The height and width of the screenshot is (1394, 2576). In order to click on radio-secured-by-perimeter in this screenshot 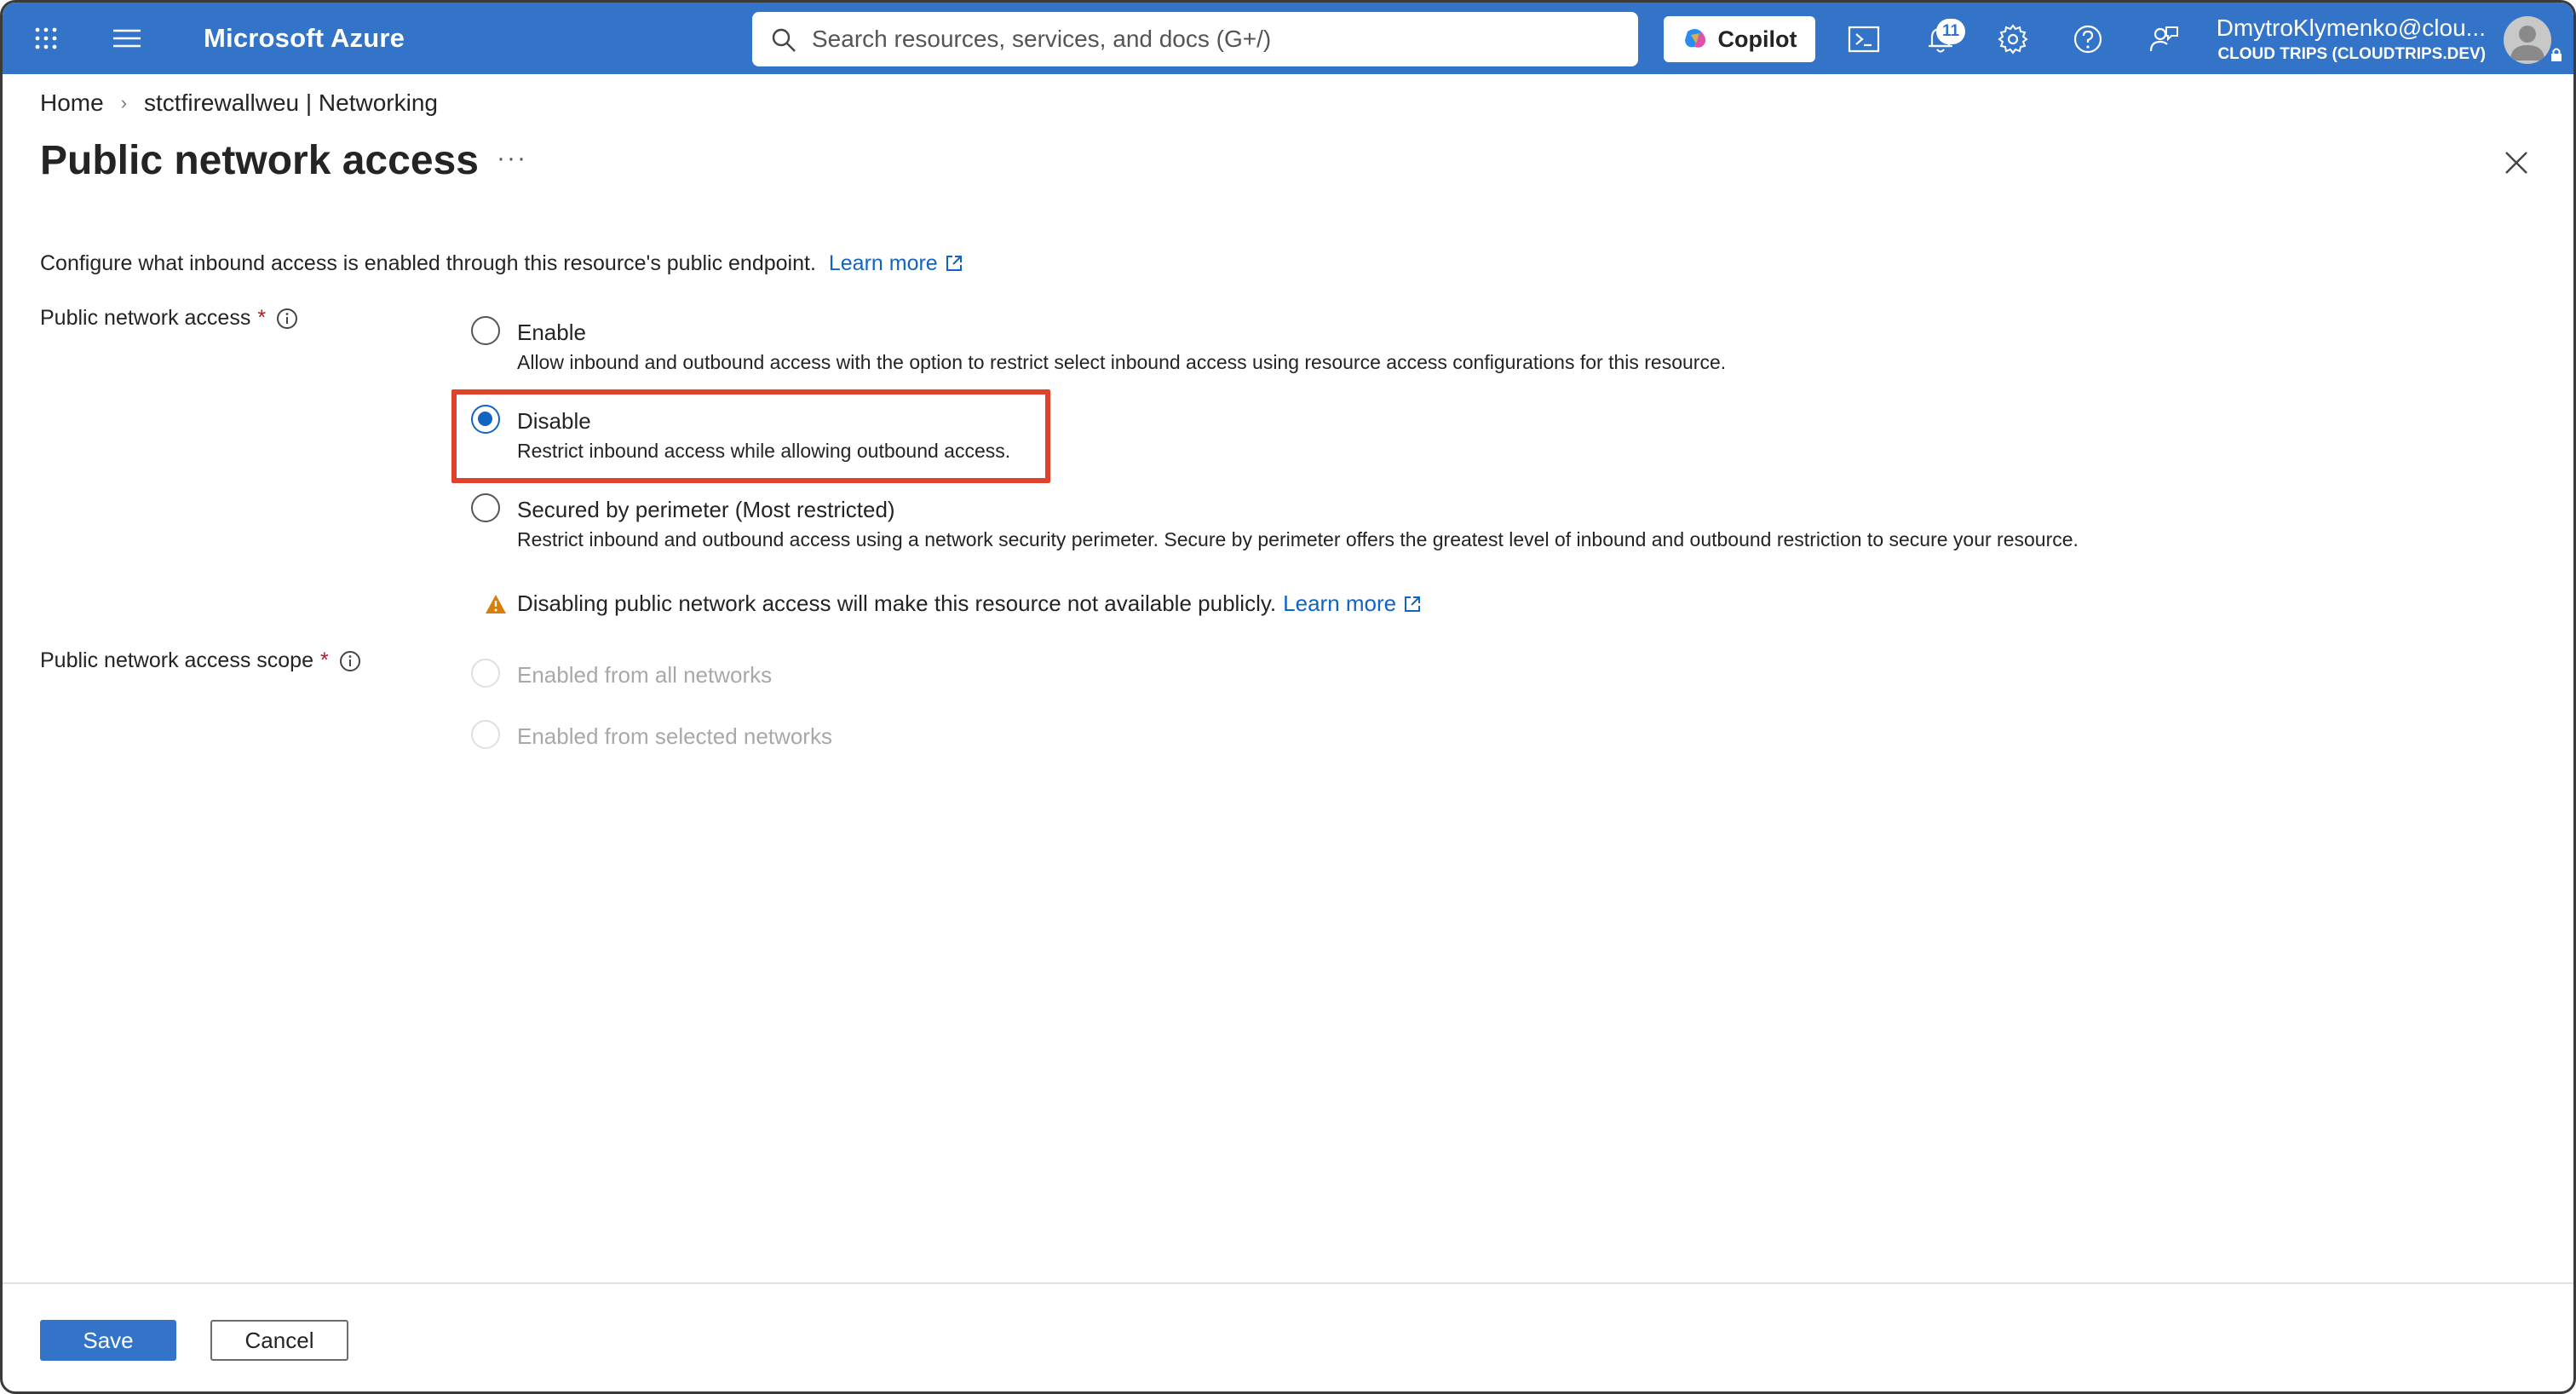, I will do `click(486, 507)`.